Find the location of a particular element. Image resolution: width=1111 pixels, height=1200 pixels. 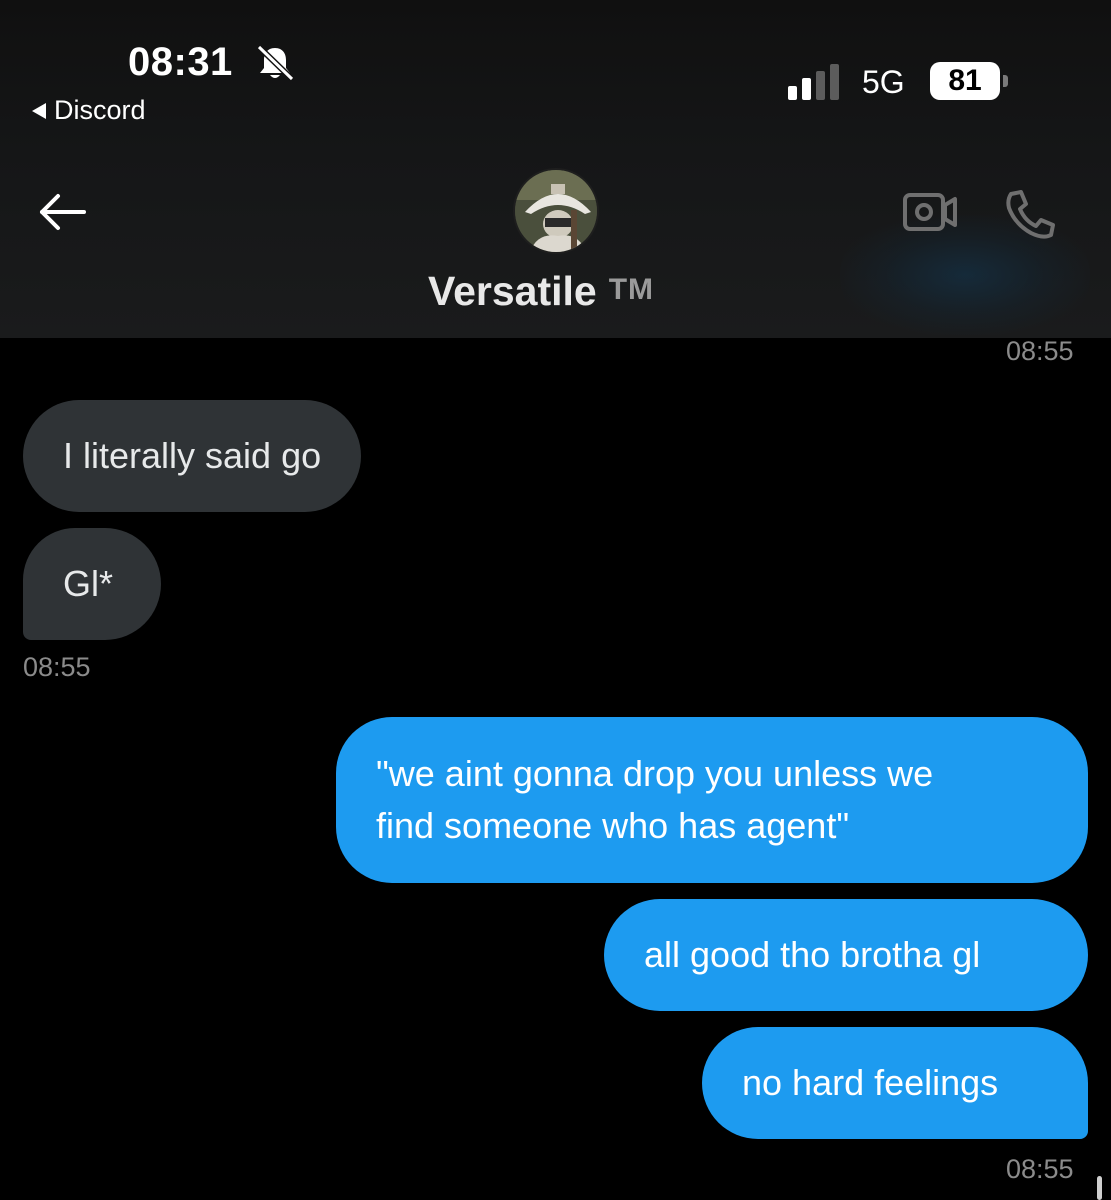

message-text: I literally said go is located at coordinates (192, 455).